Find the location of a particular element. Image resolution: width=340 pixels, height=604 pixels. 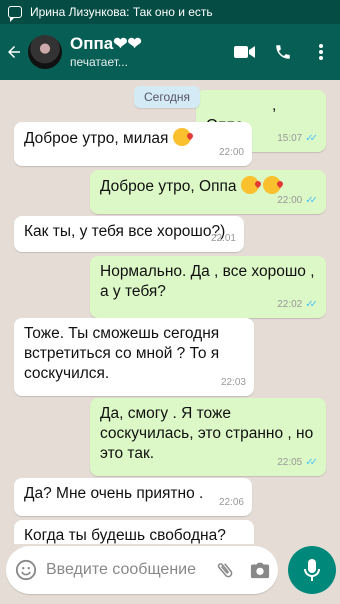

message-text: Как ты, у тебя все хорошо?) is located at coordinates (125, 231).